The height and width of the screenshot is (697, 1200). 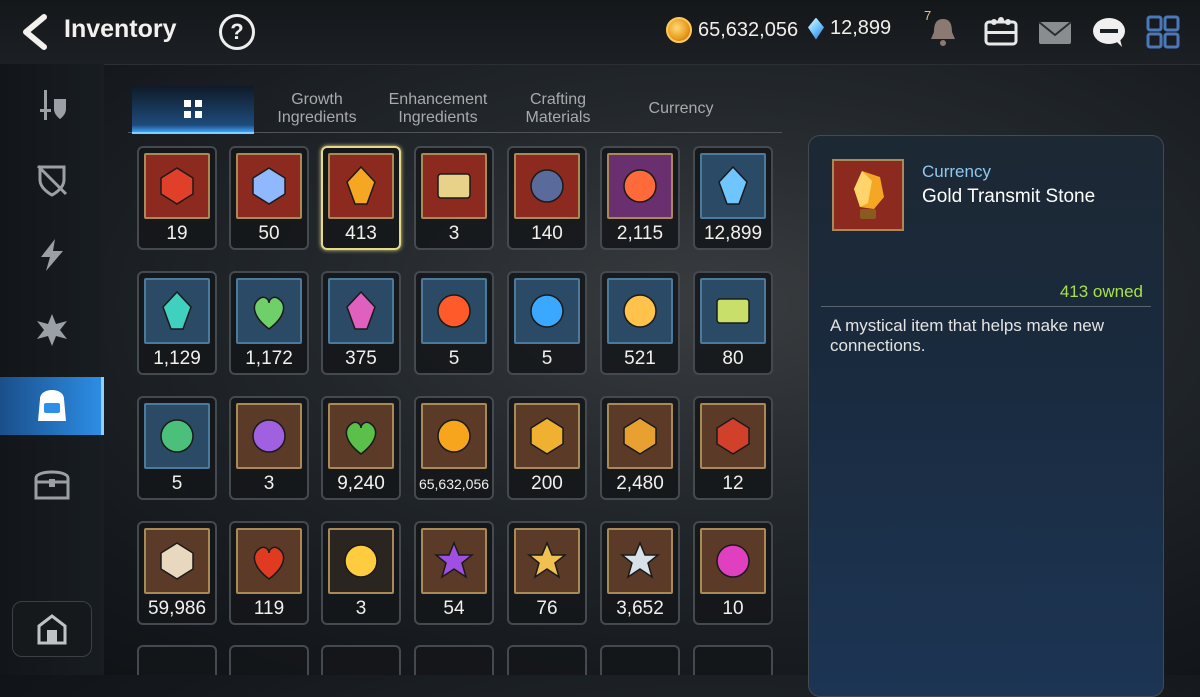 I want to click on sword-shield-icon, so click(x=53, y=105).